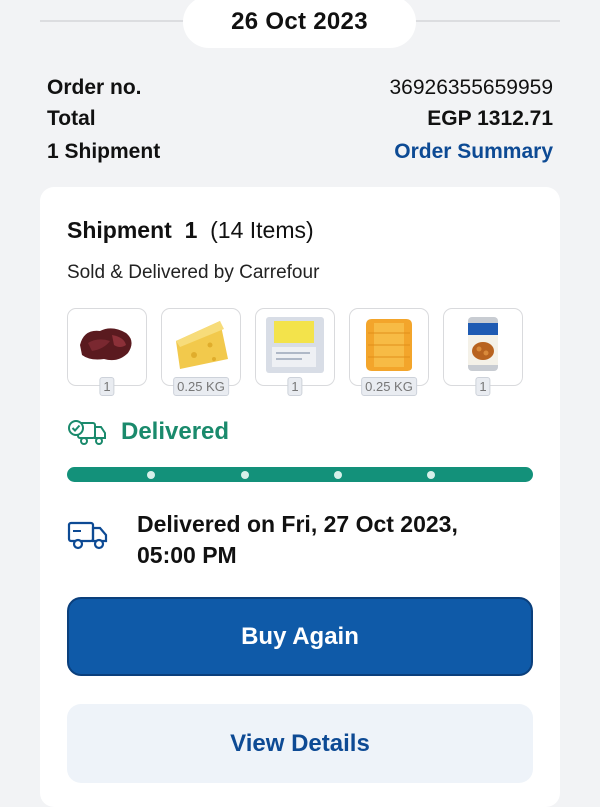 Image resolution: width=600 pixels, height=807 pixels. I want to click on date-divider-right, so click(487, 21).